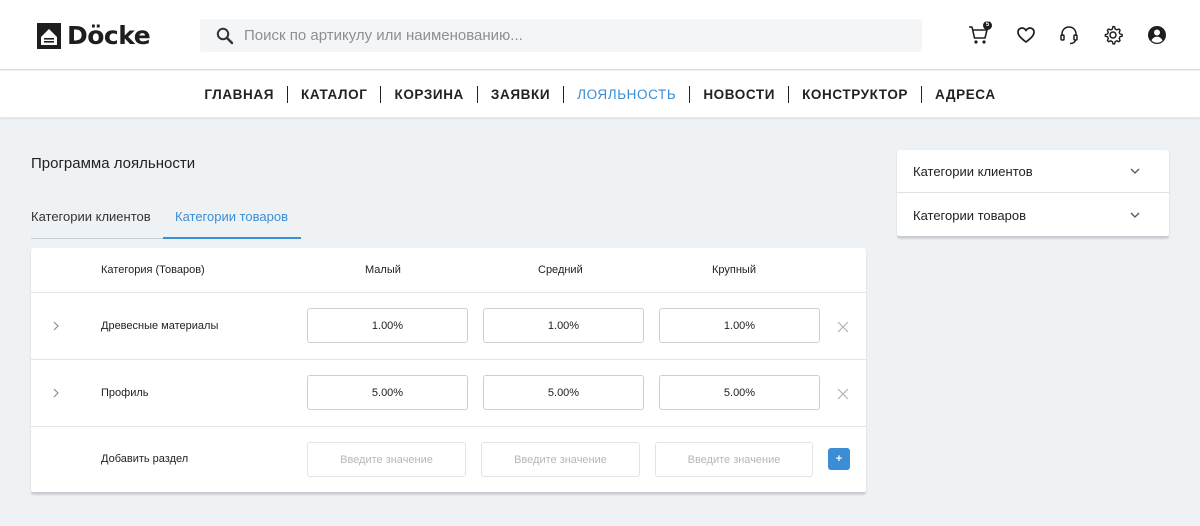 The height and width of the screenshot is (526, 1200). What do you see at coordinates (973, 171) in the screenshot?
I see `accordion-item-label: Категории клиентов` at bounding box center [973, 171].